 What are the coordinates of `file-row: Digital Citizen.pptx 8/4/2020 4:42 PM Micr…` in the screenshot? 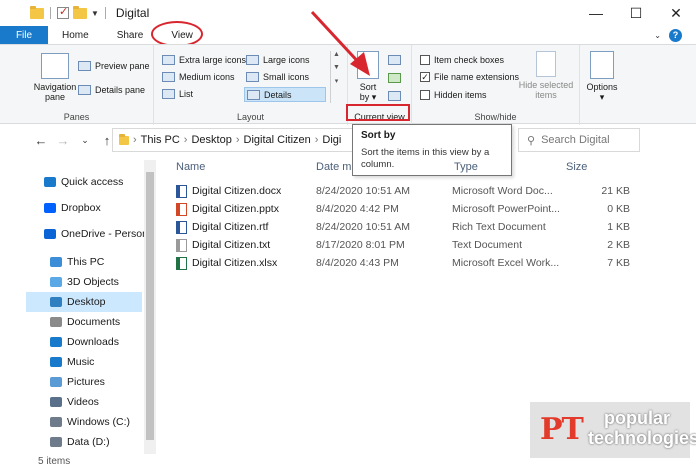 It's located at (403, 209).